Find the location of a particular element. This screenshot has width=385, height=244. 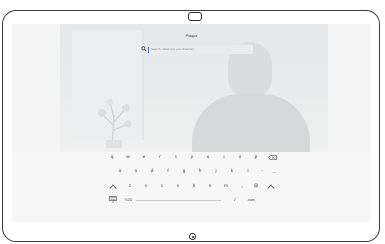

key-i: i is located at coordinates (224, 157).